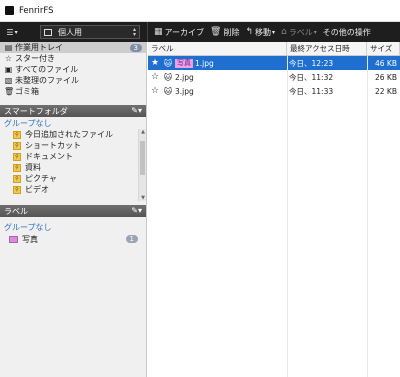  I want to click on file-name-cell: ☆ 🐱 3.jpg, so click(217, 91).